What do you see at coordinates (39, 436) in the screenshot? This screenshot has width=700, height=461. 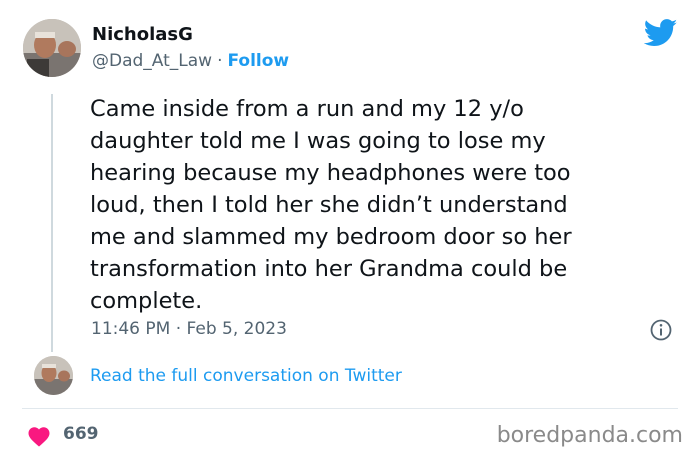 I see `heart-icon` at bounding box center [39, 436].